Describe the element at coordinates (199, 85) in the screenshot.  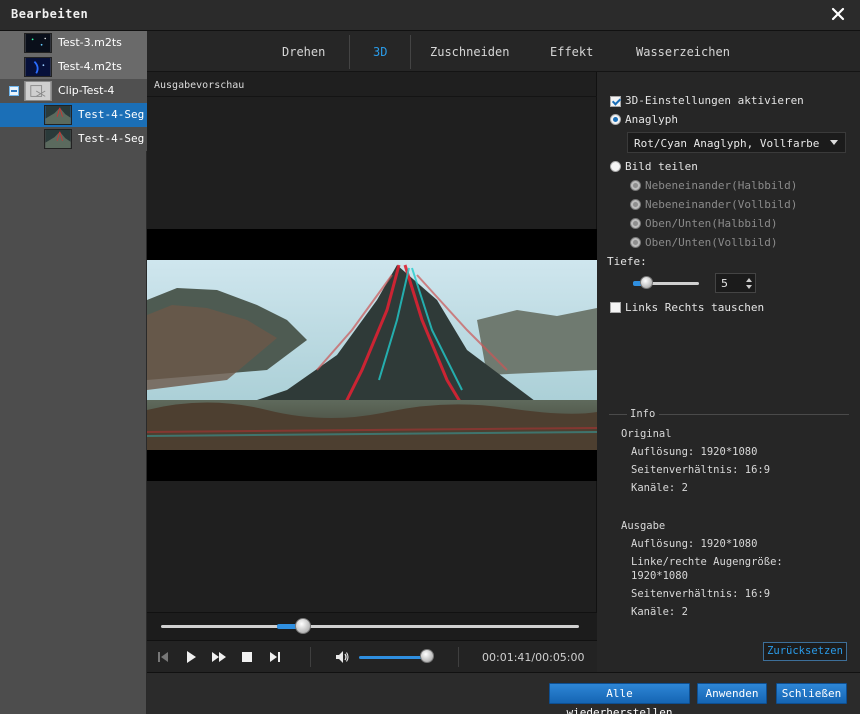
I see `preview-label: Ausgabevorschau` at that location.